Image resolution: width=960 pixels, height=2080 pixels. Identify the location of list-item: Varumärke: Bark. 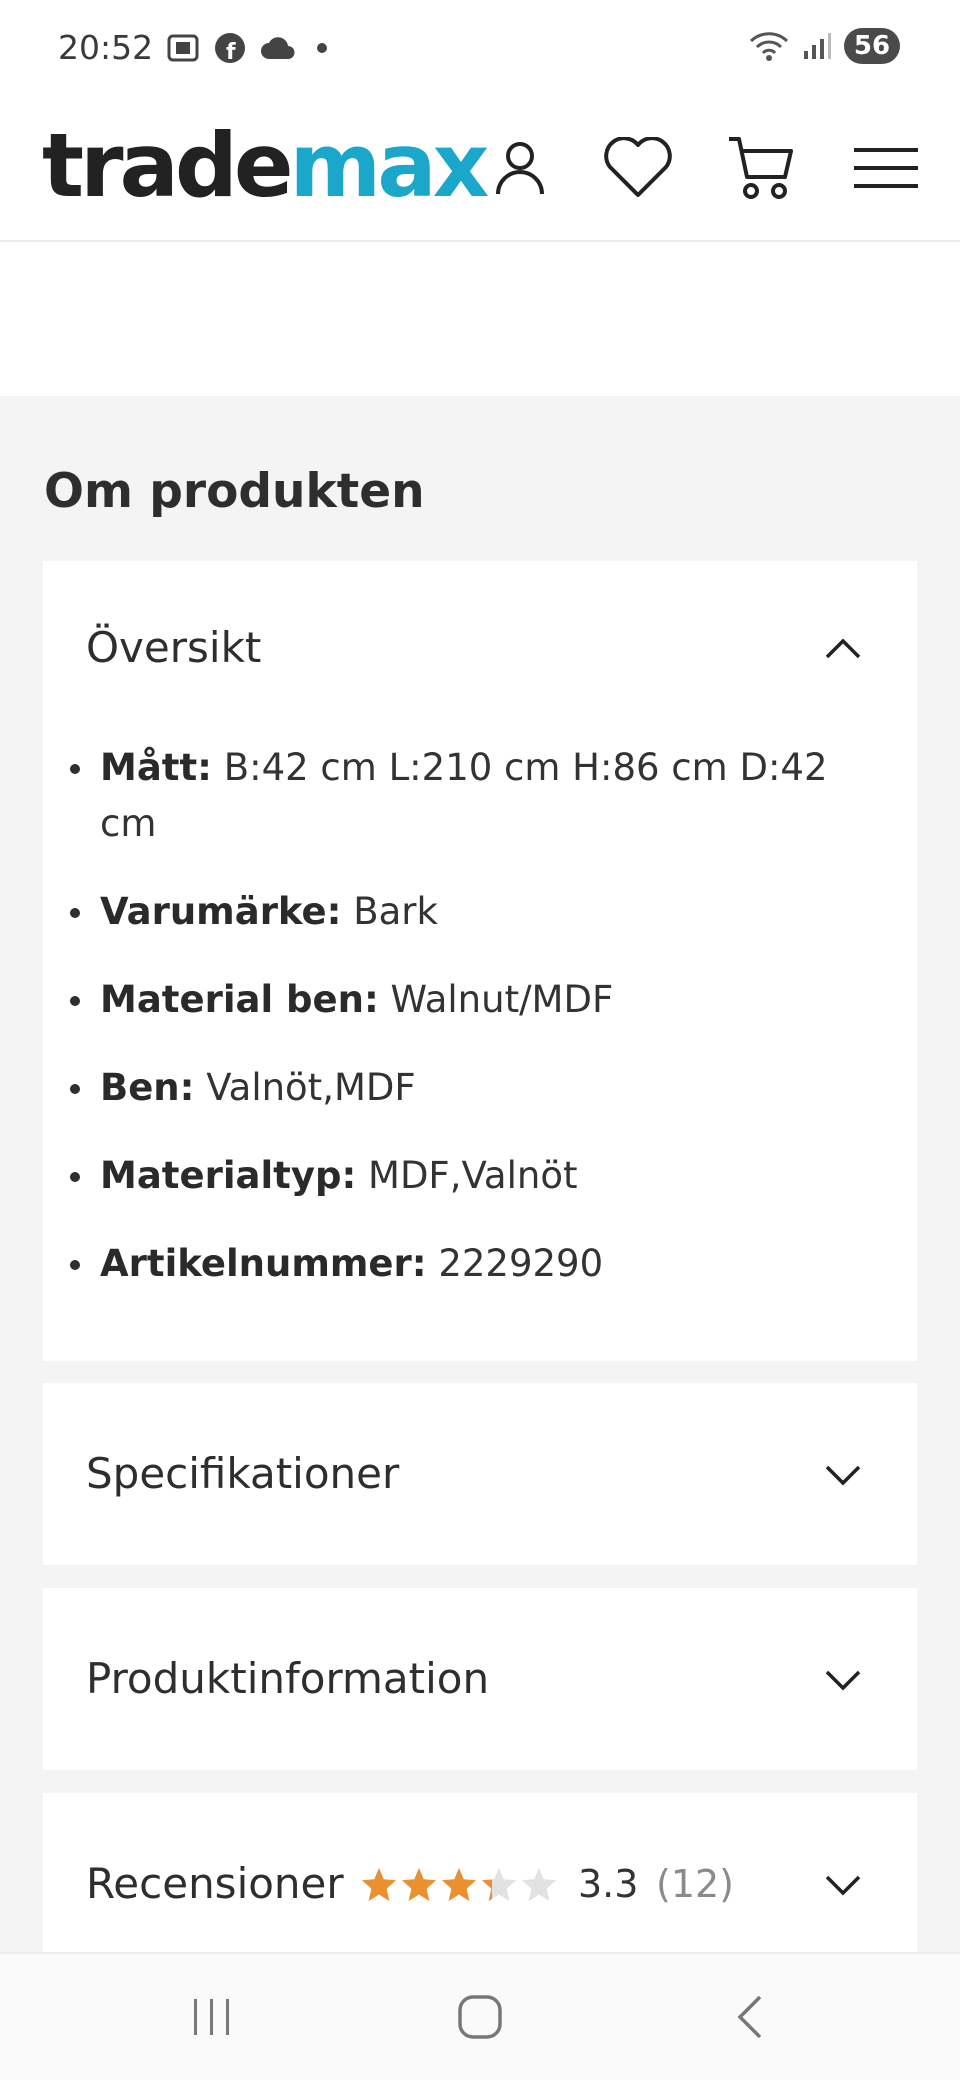
(465, 912).